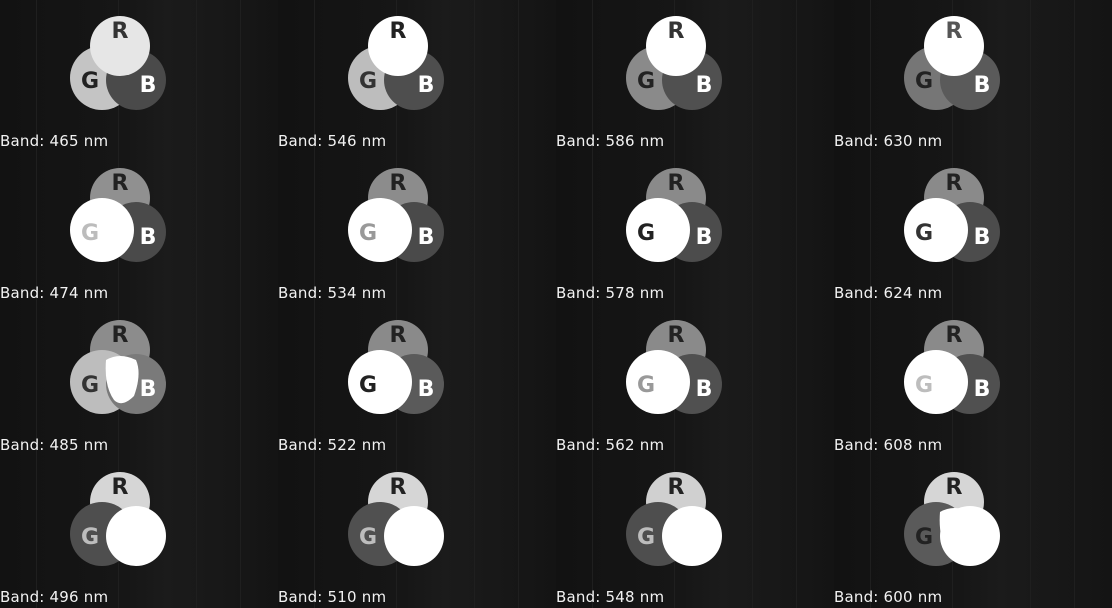  What do you see at coordinates (888, 293) in the screenshot?
I see `band-label: Band: 624 nm` at bounding box center [888, 293].